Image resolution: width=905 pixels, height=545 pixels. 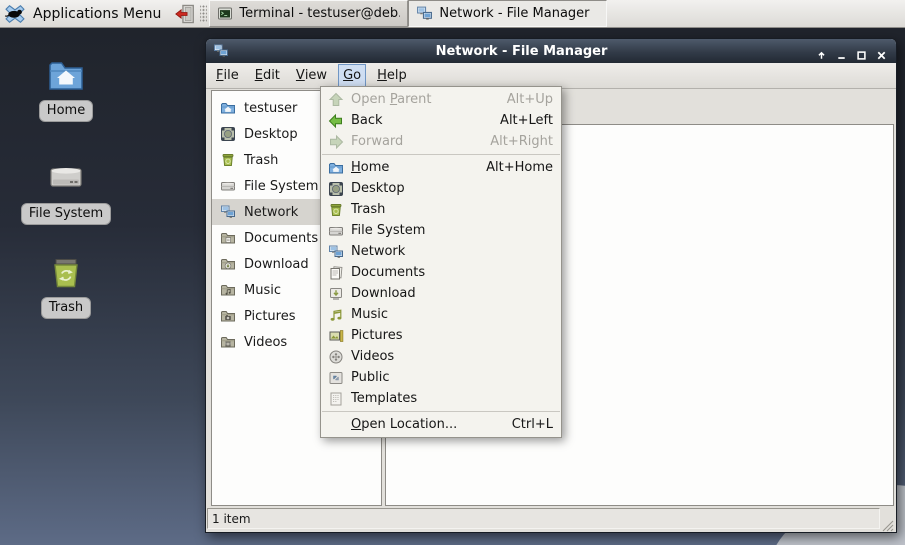 I want to click on statusbar: 1 item, so click(x=551, y=519).